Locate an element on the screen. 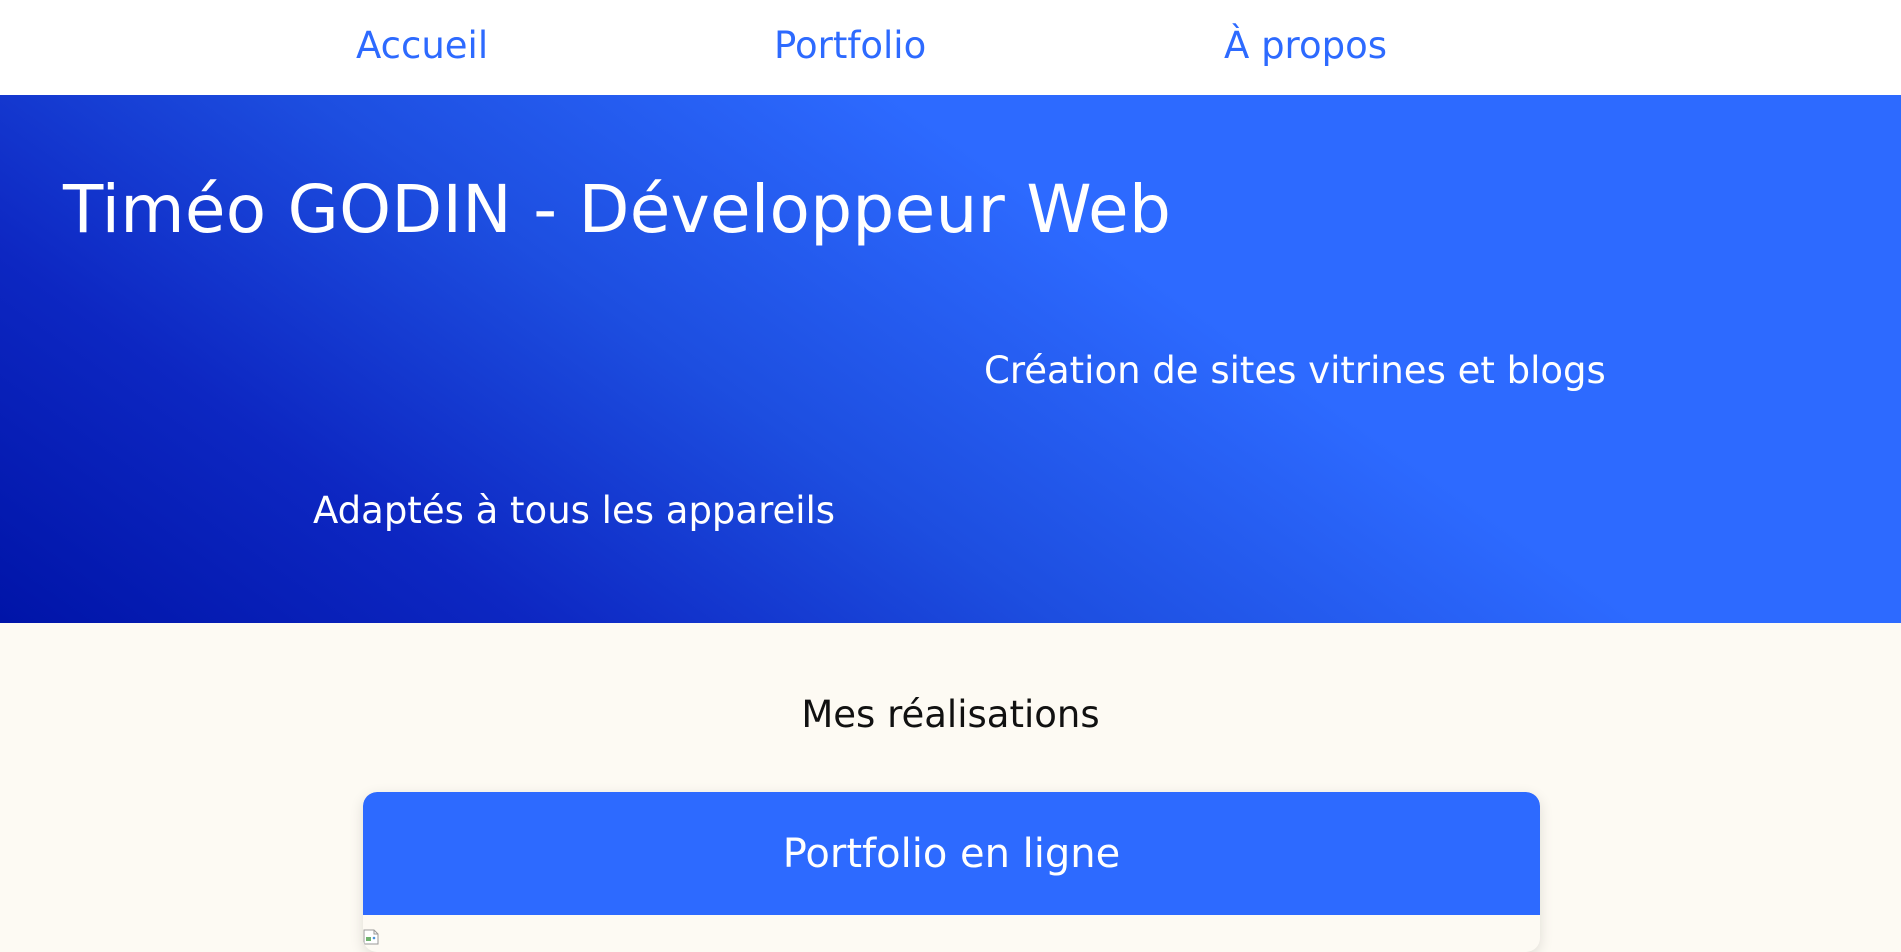  broken-image-icon is located at coordinates (371, 937).